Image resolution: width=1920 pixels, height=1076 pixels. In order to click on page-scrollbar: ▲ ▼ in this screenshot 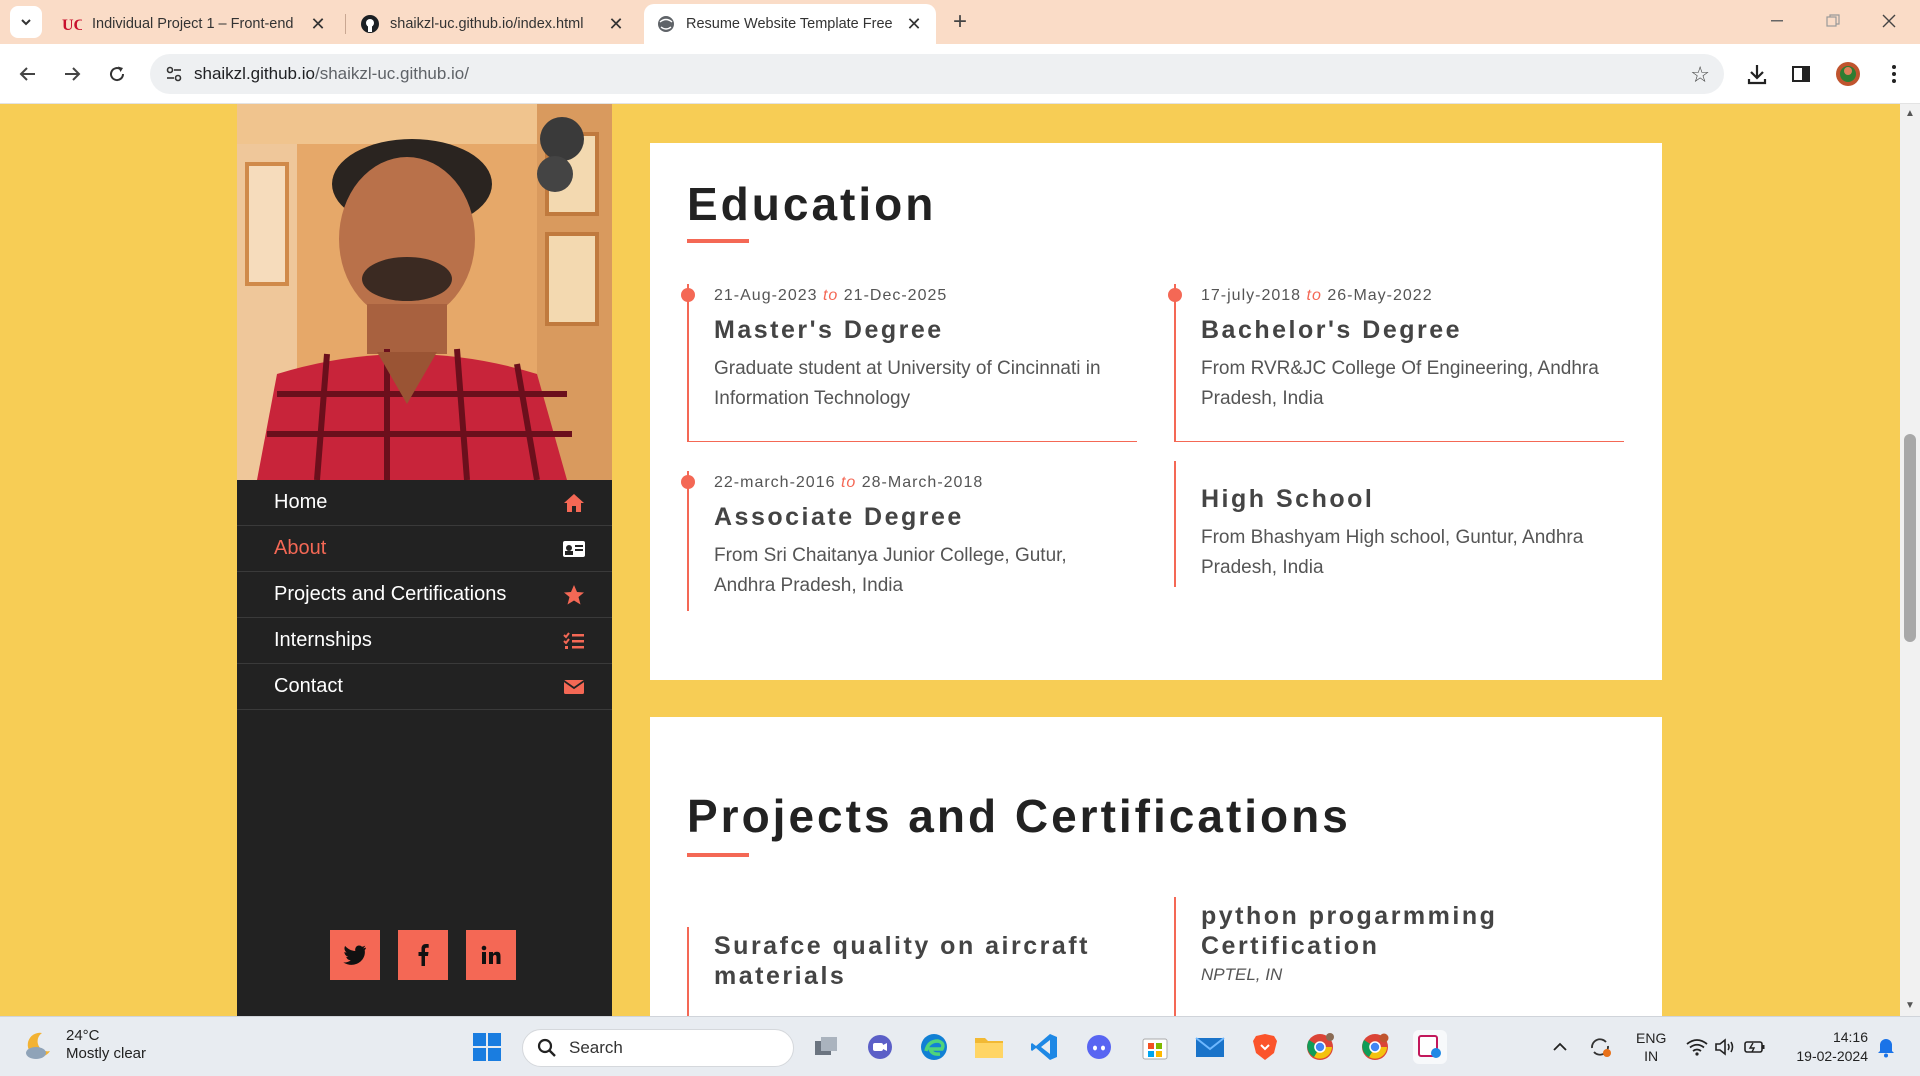, I will do `click(1910, 560)`.